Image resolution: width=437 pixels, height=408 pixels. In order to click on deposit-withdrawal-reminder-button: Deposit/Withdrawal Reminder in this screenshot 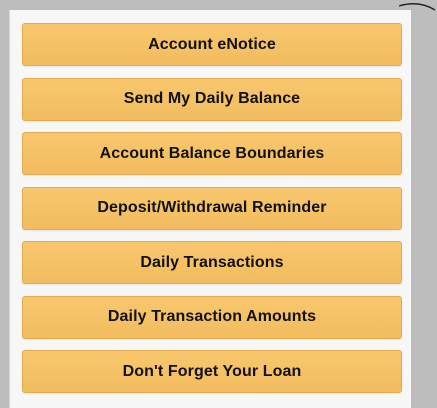, I will do `click(212, 208)`.